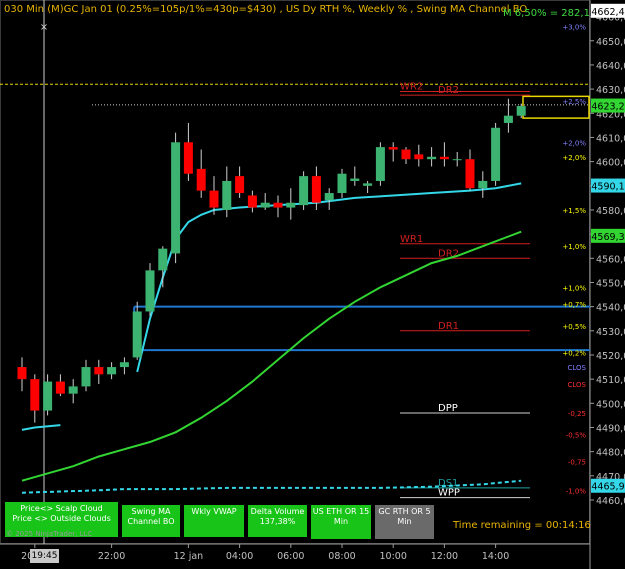 This screenshot has width=625, height=569. I want to click on x-tick-label: 08:00, so click(341, 556).